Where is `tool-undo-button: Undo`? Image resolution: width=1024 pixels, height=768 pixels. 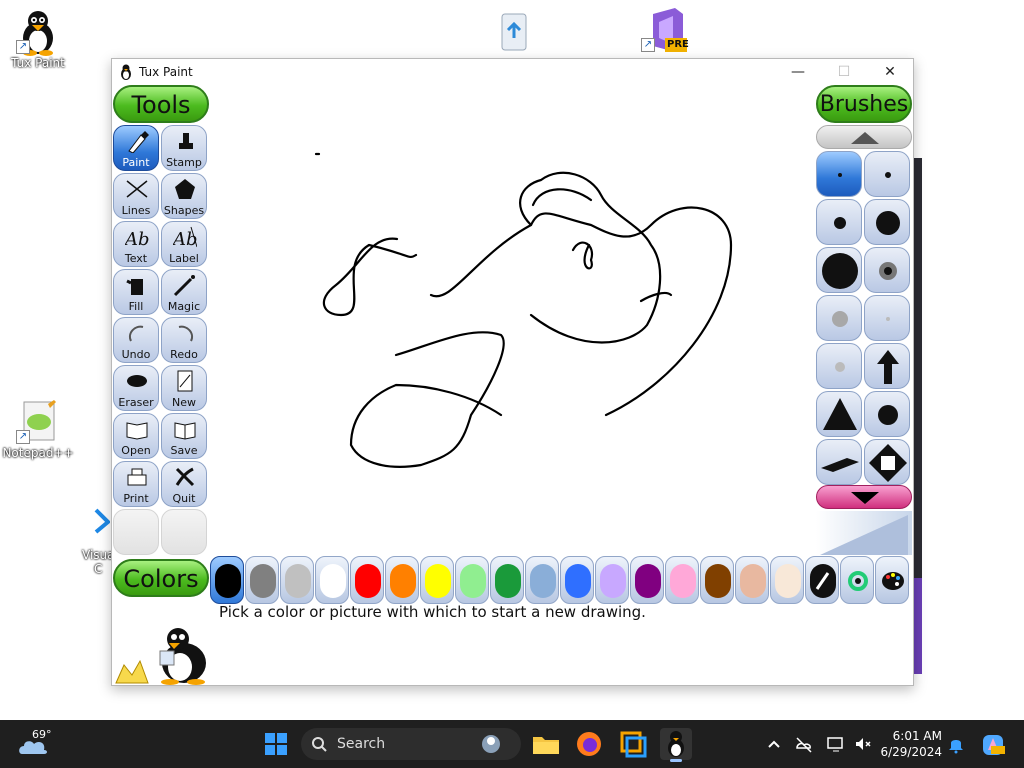 tool-undo-button: Undo is located at coordinates (136, 340).